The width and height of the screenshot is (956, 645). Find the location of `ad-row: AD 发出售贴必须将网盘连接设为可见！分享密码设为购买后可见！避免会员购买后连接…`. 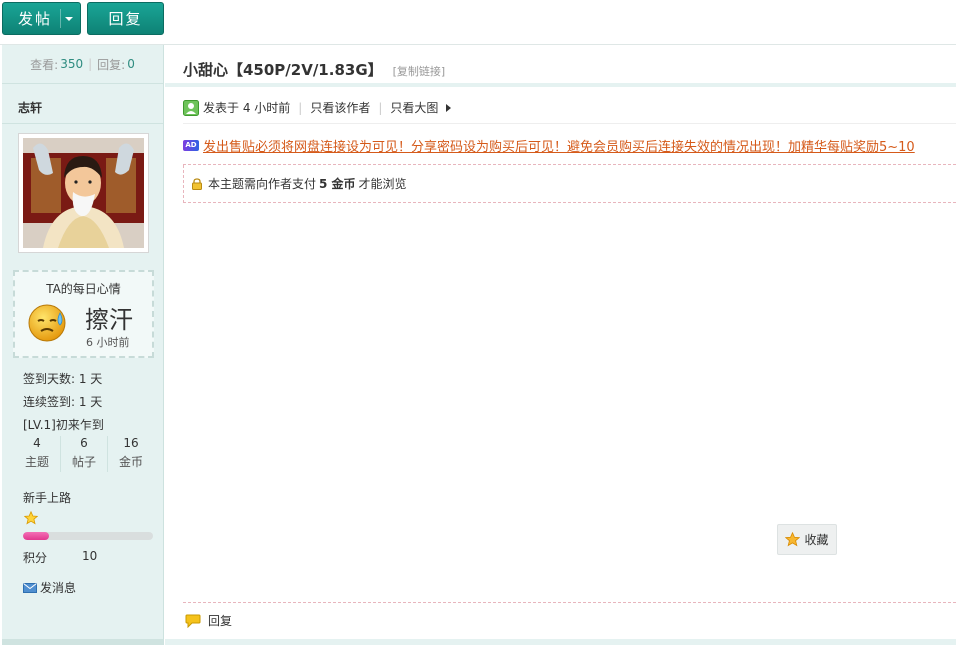

ad-row: AD 发出售贴必须将网盘连接设为可见！分享密码设为购买后可见！避免会员购买后连接… is located at coordinates (549, 145).